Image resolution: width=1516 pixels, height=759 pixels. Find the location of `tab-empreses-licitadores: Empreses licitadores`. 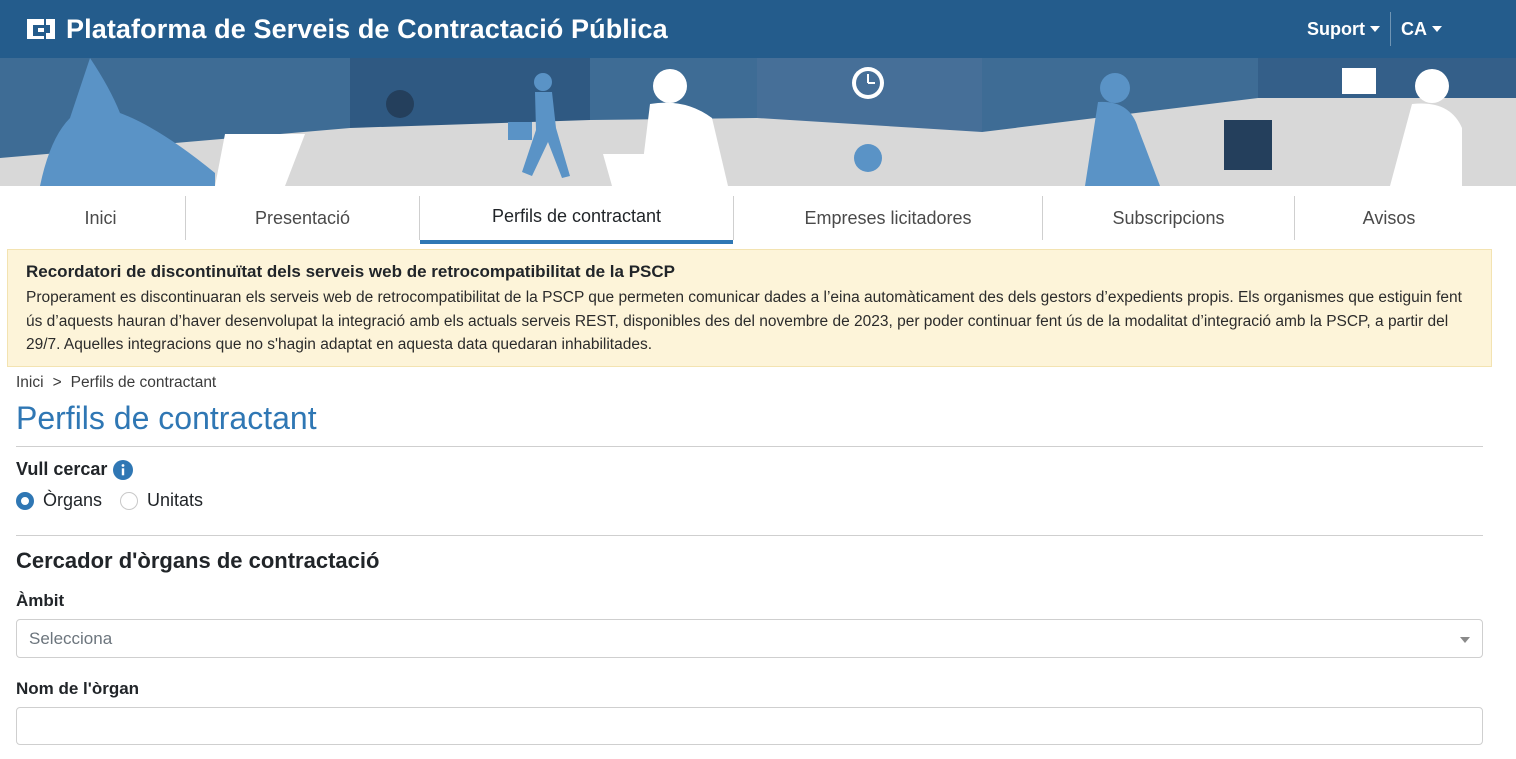

tab-empreses-licitadores: Empreses licitadores is located at coordinates (888, 218).